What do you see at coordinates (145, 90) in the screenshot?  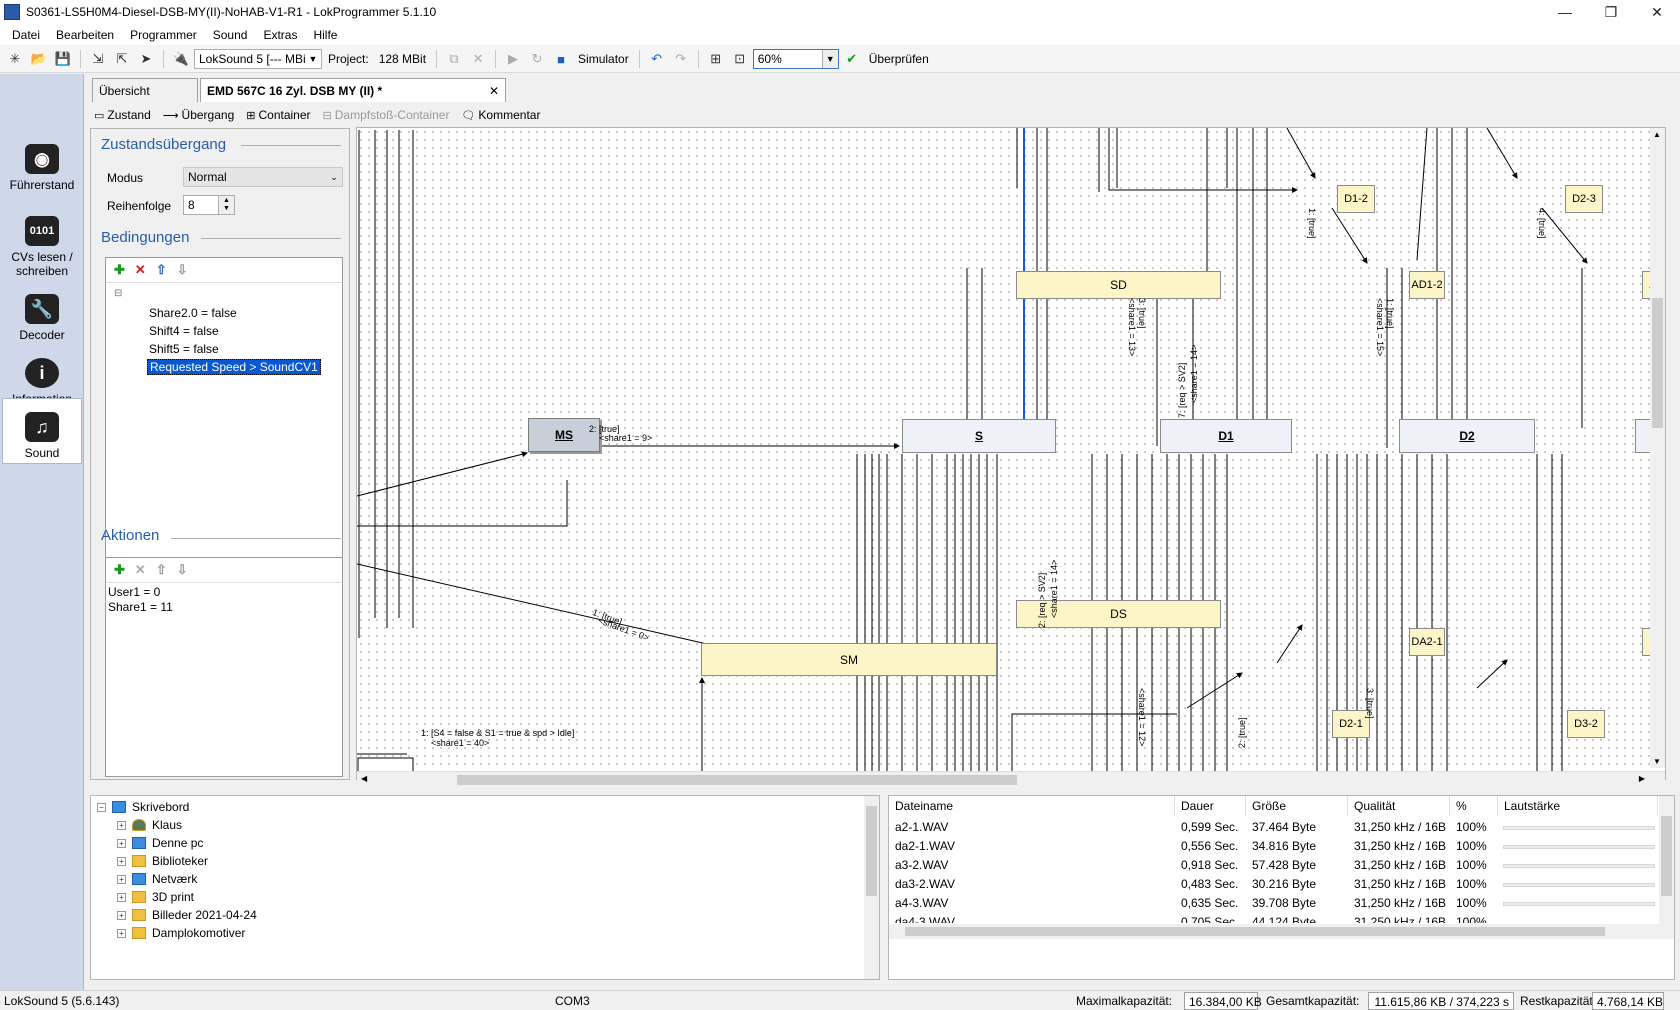 I see `tab-uebersicht: Übersicht` at bounding box center [145, 90].